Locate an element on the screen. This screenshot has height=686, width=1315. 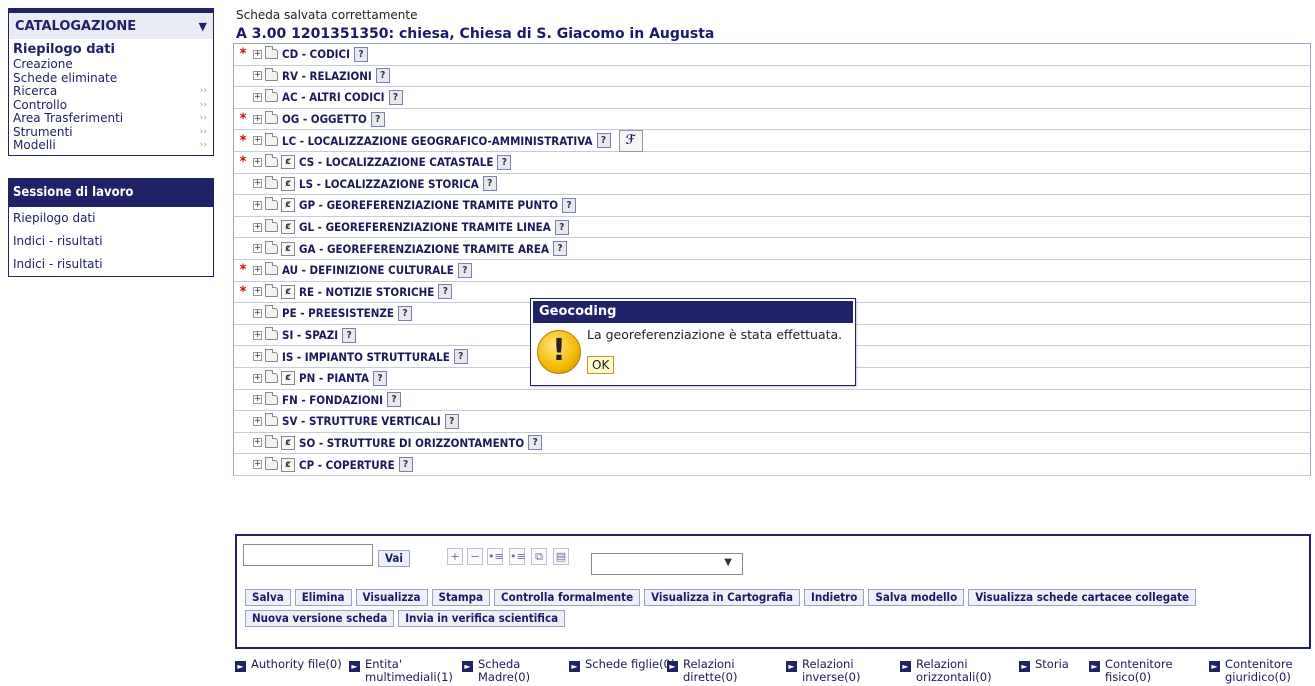
ok-button: OK is located at coordinates (601, 365).